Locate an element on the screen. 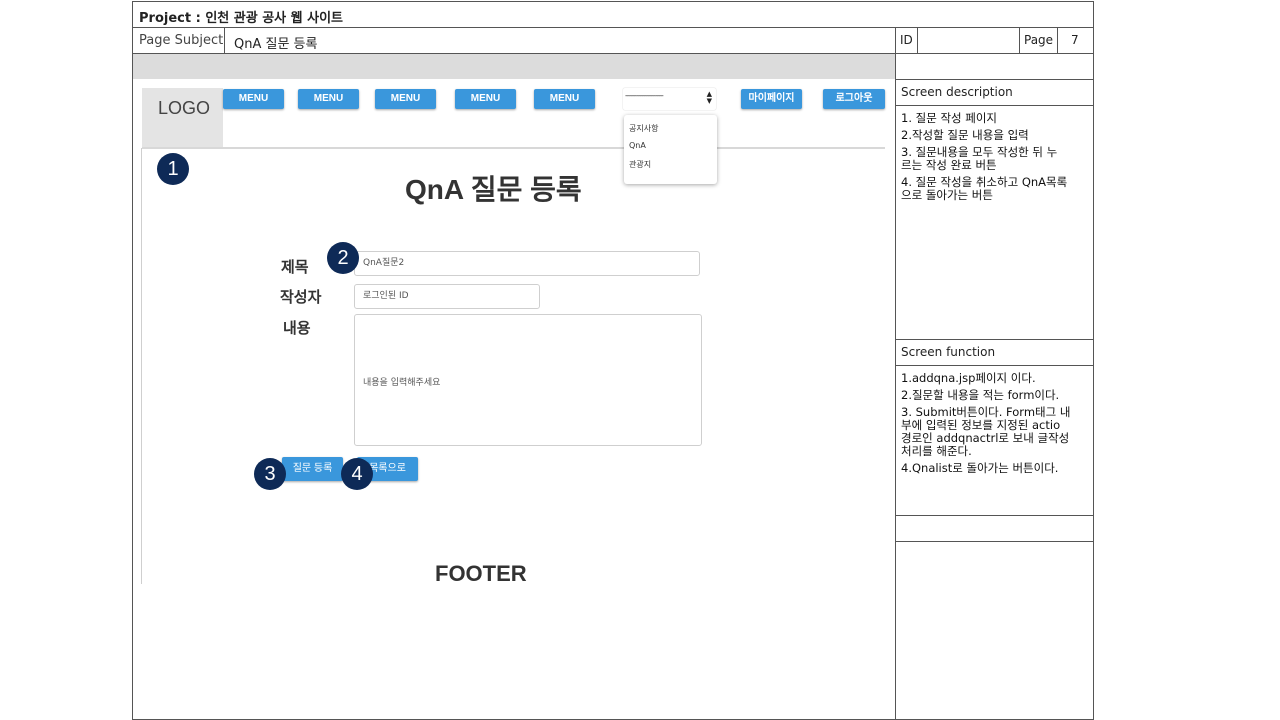  annotation-badge-4: 4 is located at coordinates (357, 474).